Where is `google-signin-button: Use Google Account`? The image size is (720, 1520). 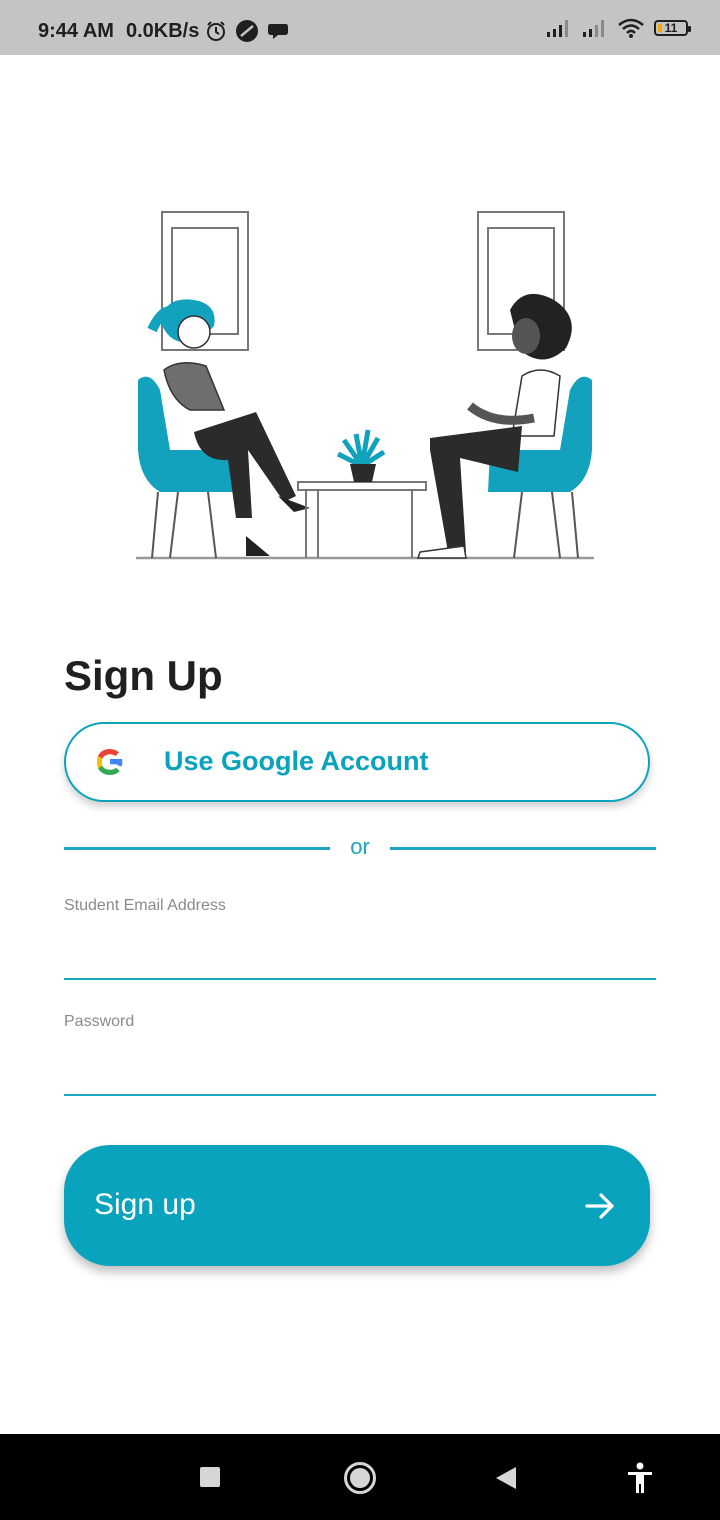
google-signin-button: Use Google Account is located at coordinates (357, 762).